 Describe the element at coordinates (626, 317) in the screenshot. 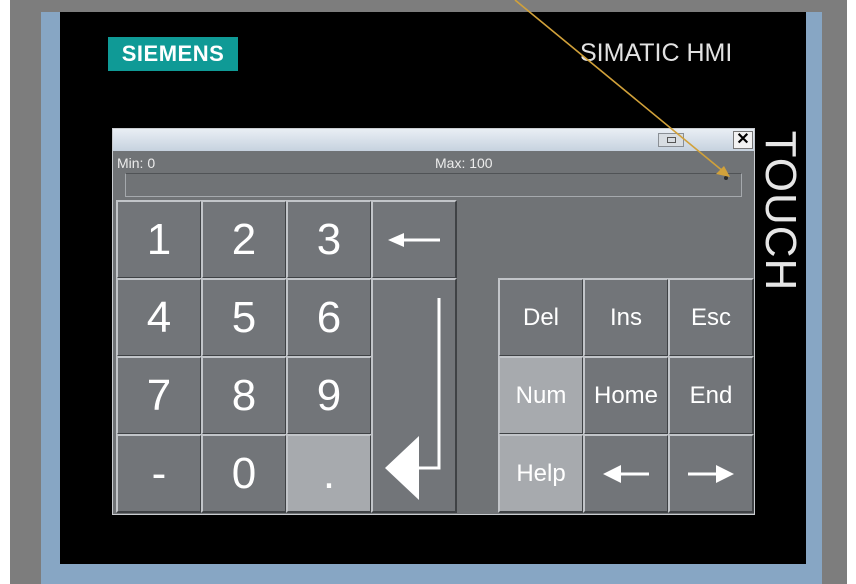

I see `ins-button: Ins` at that location.